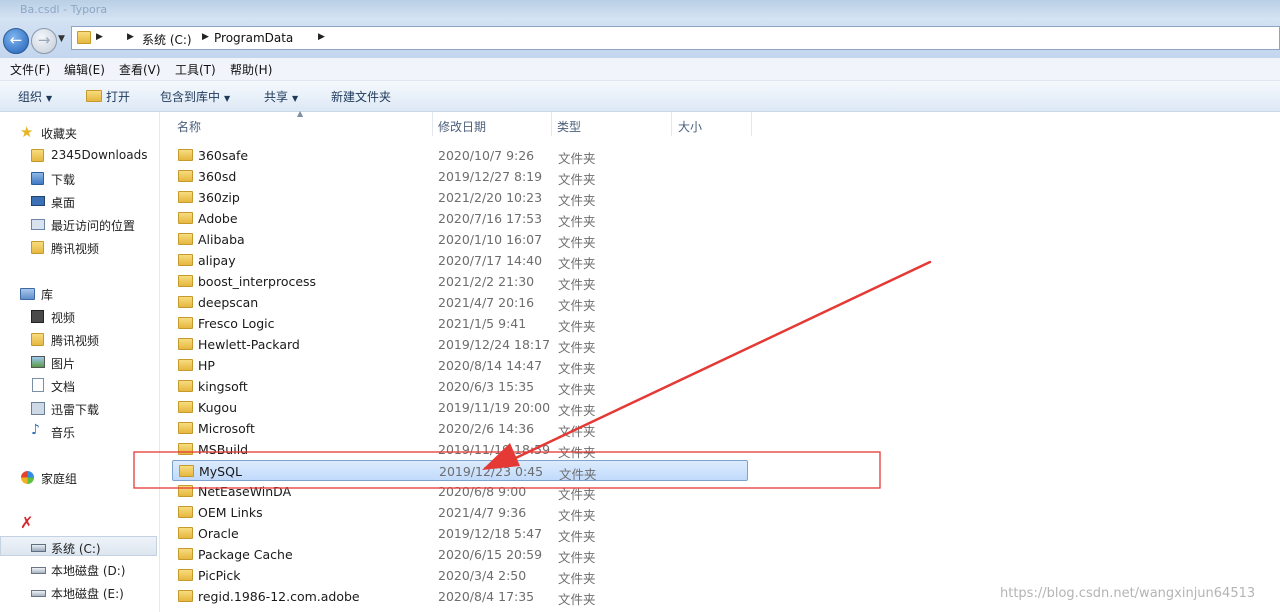 This screenshot has height=612, width=1280. I want to click on nav-drive-e: 本地磁盘 (E:), so click(79, 592).